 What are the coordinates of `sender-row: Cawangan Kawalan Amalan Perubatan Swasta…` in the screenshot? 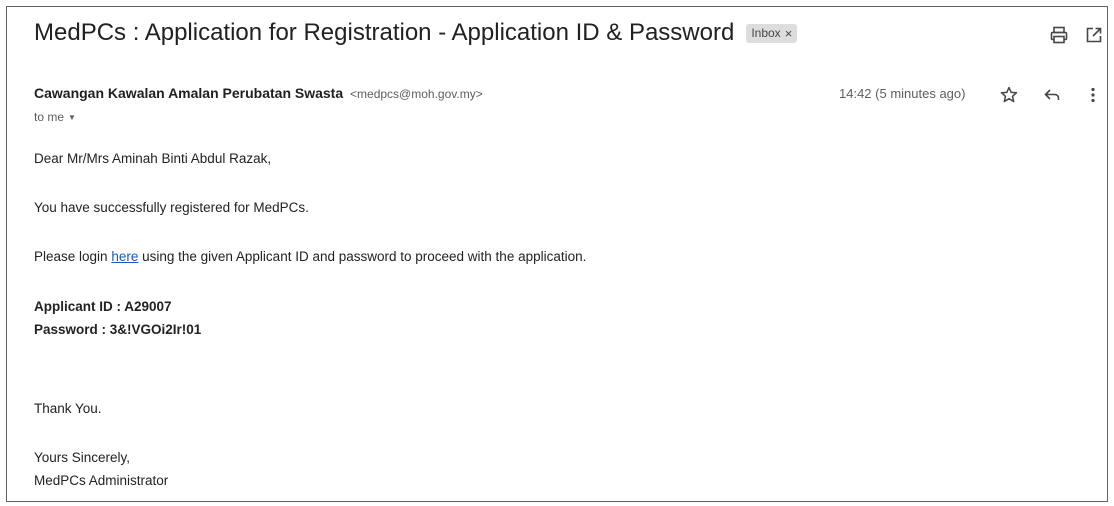 It's located at (258, 93).